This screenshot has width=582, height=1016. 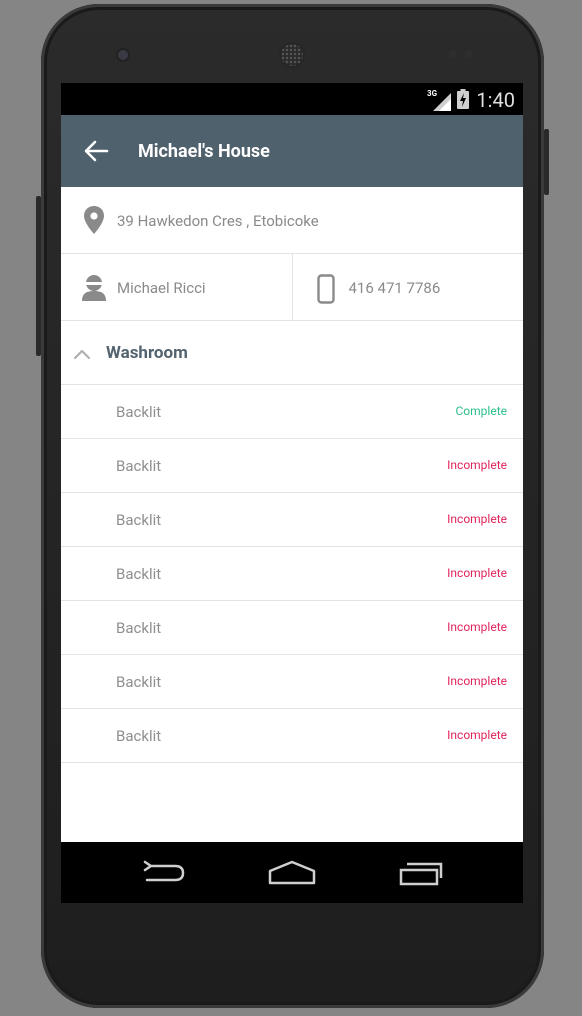 What do you see at coordinates (325, 291) in the screenshot?
I see `smartphone-icon` at bounding box center [325, 291].